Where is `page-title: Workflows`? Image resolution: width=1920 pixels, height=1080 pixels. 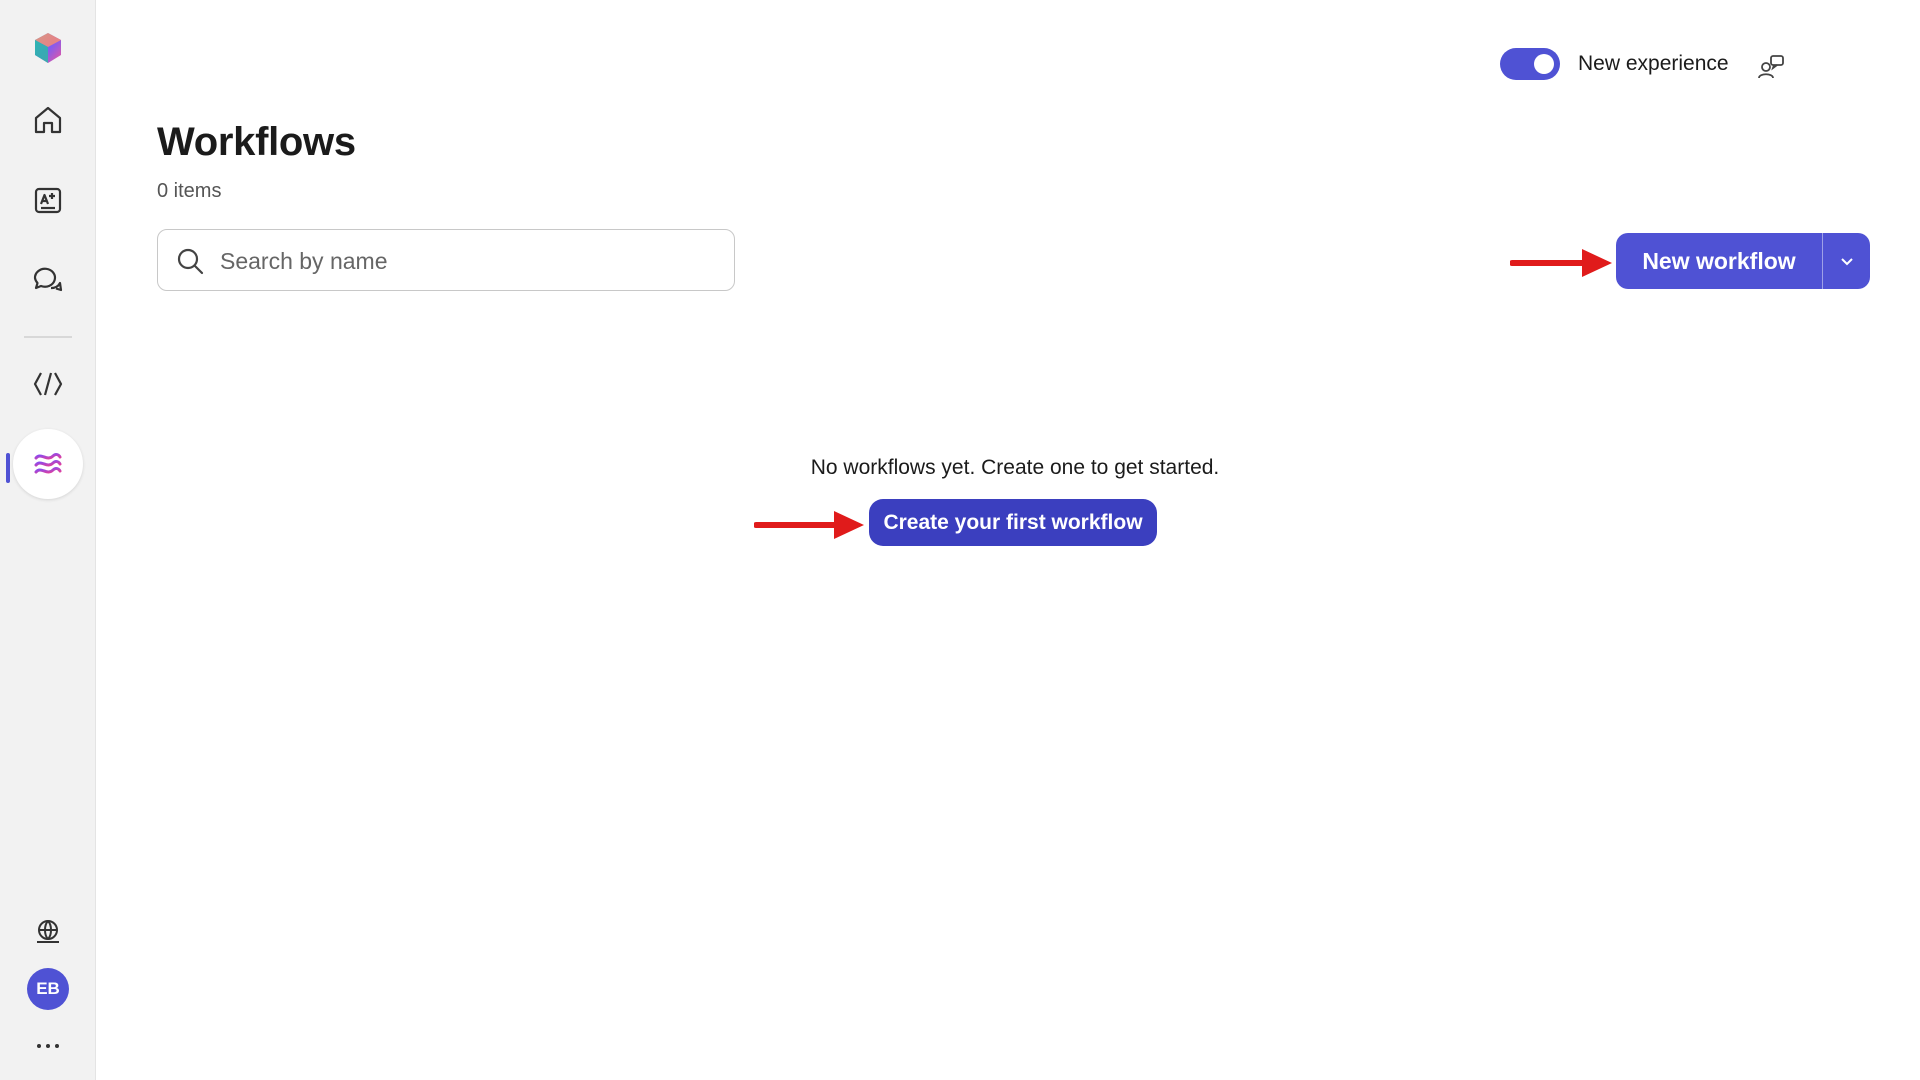
page-title: Workflows is located at coordinates (256, 142).